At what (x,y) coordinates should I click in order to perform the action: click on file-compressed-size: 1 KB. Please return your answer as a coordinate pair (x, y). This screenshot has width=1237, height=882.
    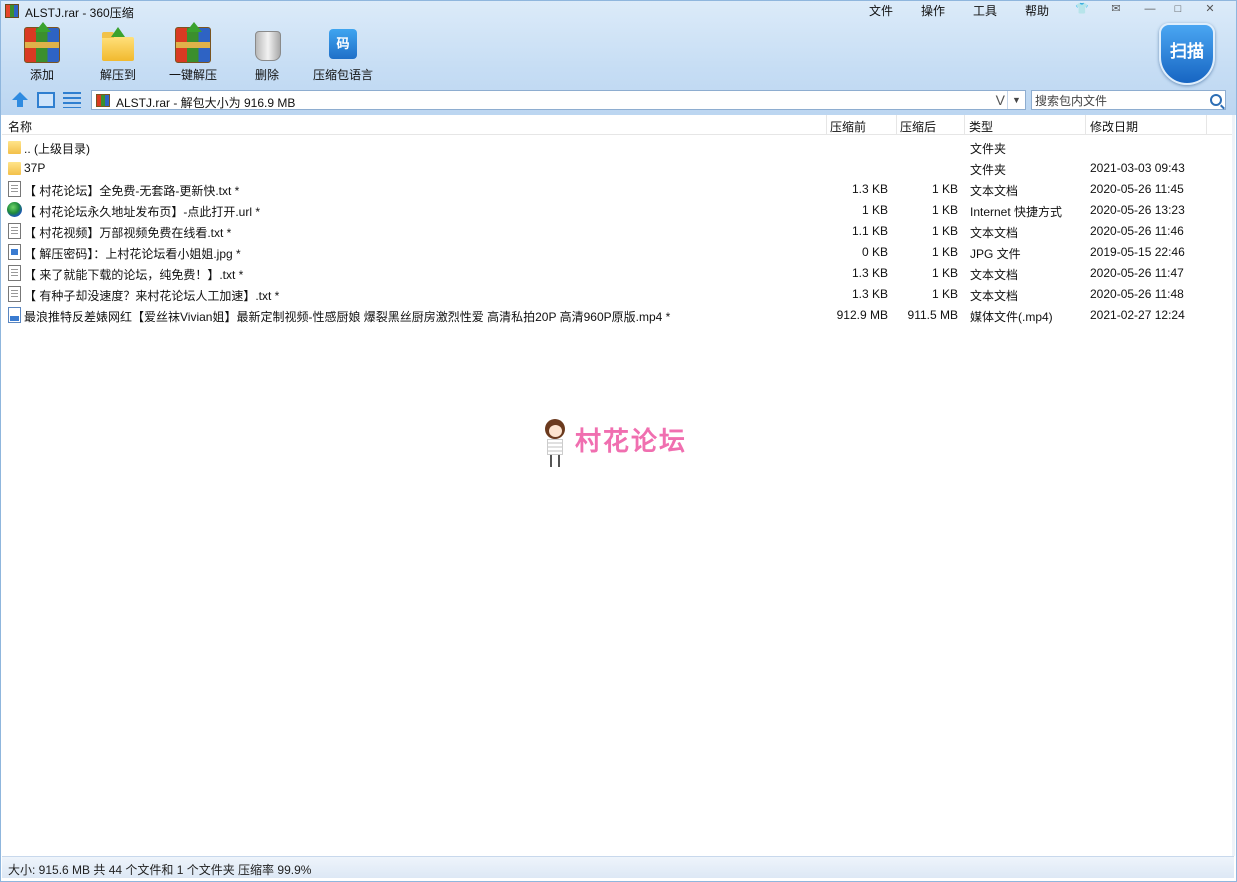
    Looking at the image, I should click on (874, 210).